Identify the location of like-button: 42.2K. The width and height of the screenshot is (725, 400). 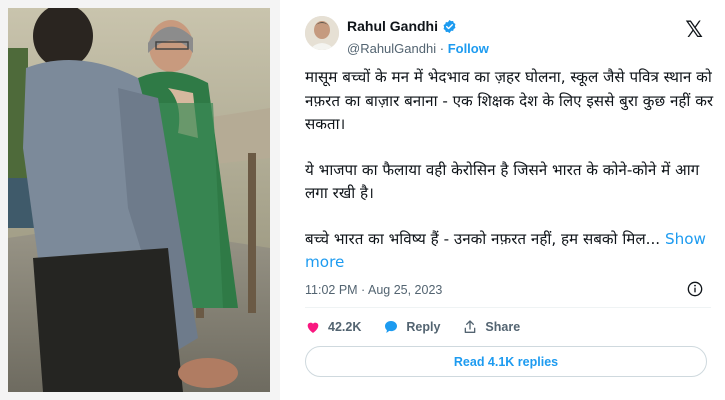
(333, 327).